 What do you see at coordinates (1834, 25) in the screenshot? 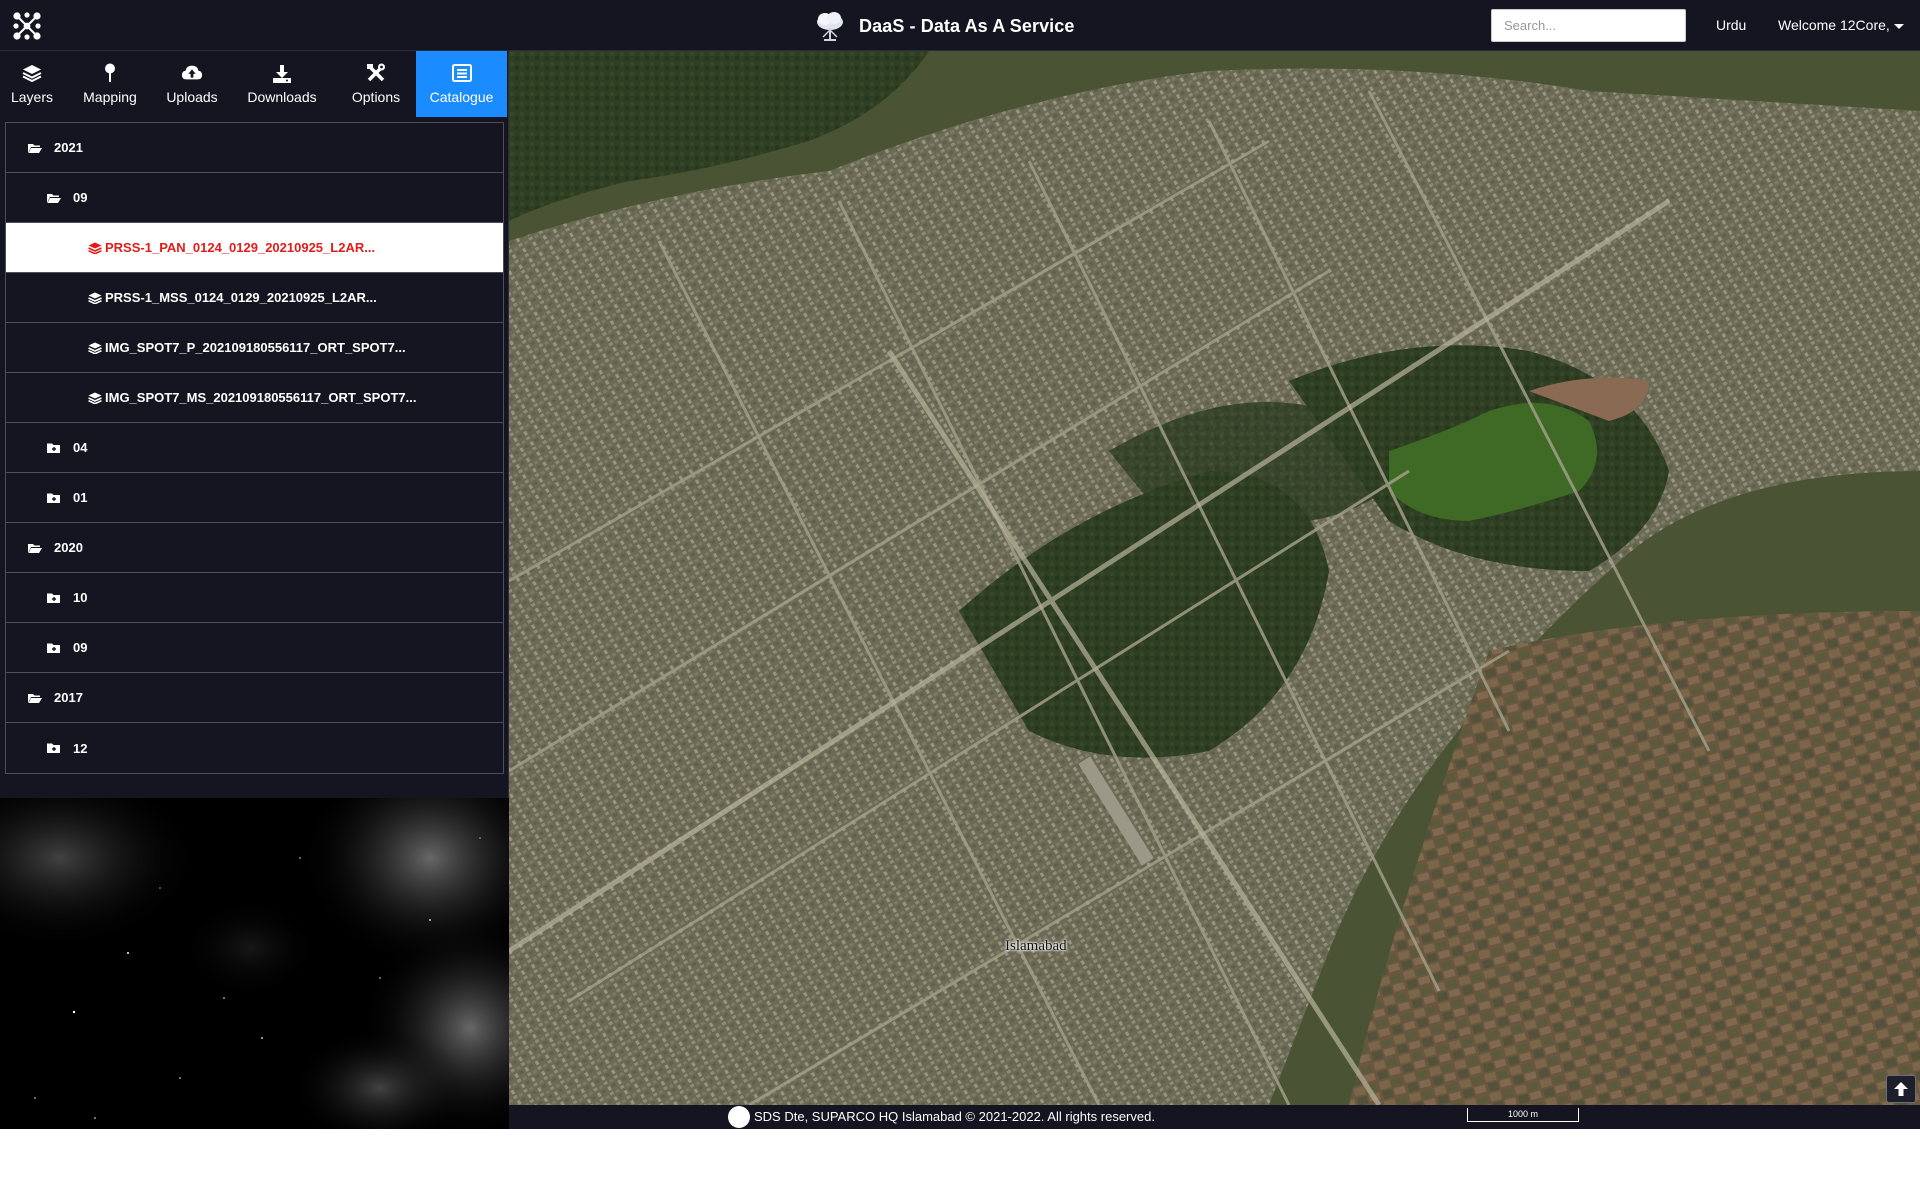
I see `welcome-text: Welcome 12Core,` at bounding box center [1834, 25].